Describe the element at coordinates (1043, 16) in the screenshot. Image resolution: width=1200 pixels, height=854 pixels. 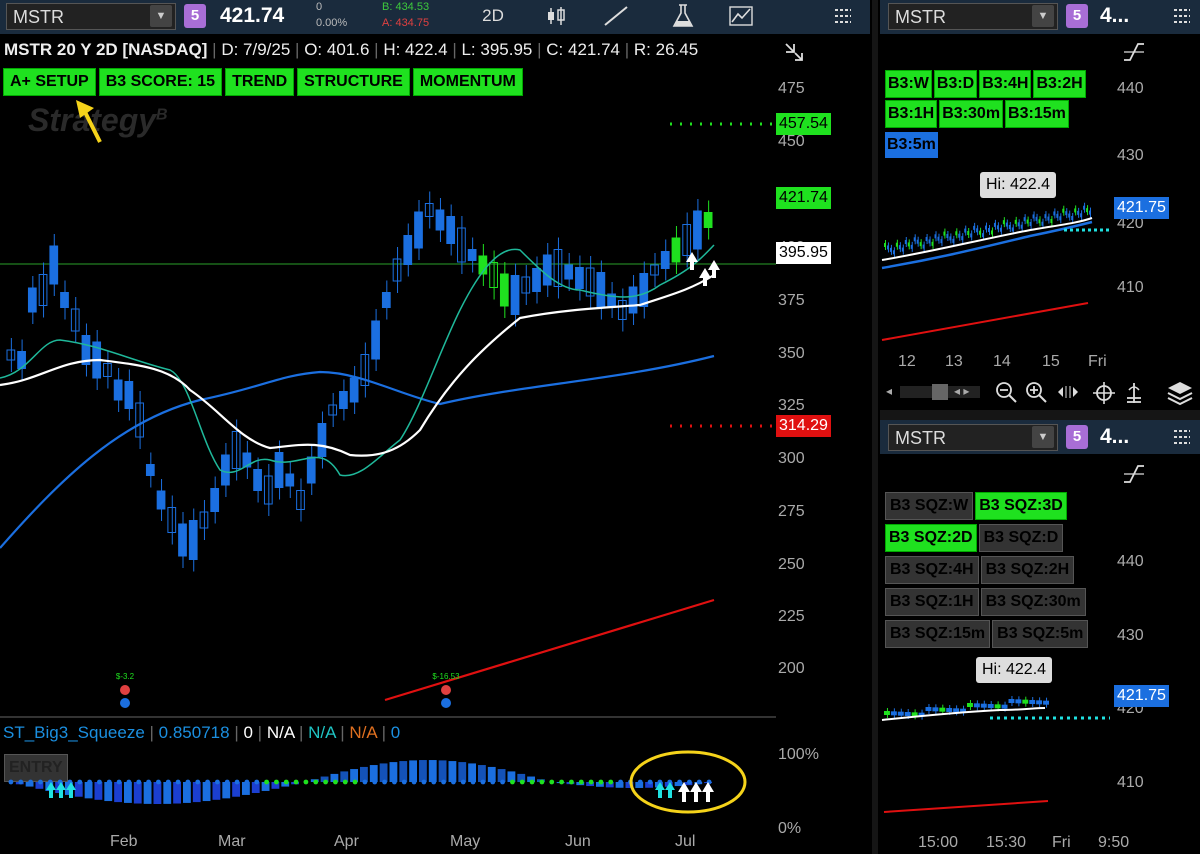
I see `tr-chevron-down-icon: ▼` at that location.